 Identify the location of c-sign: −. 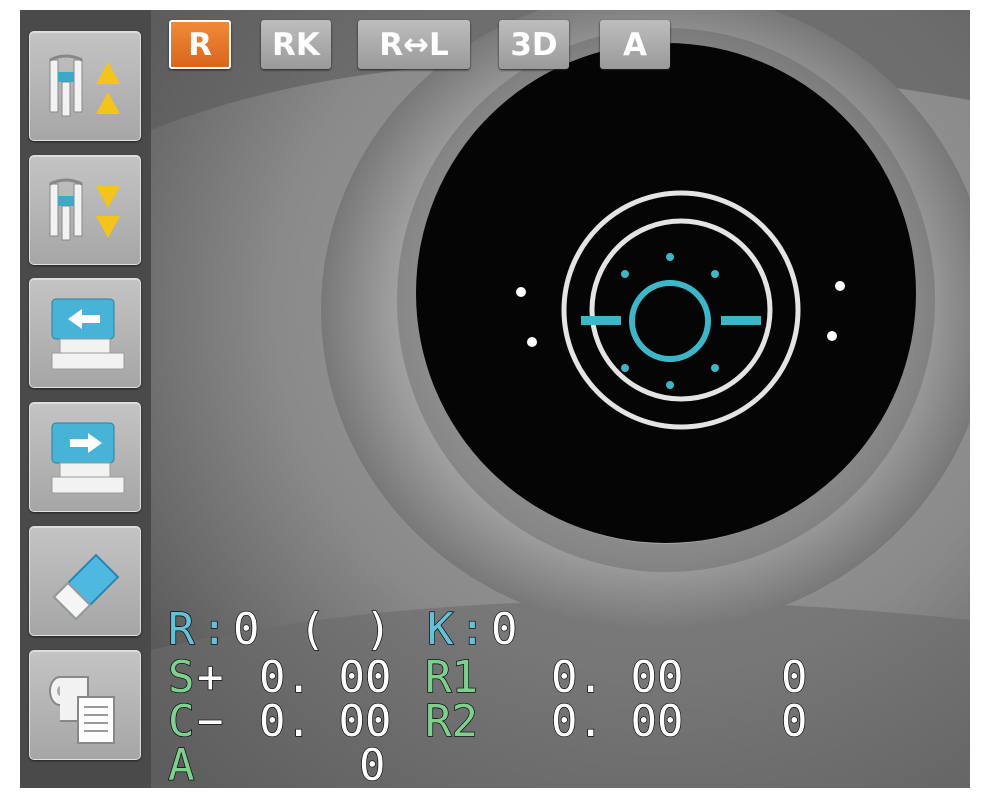
(210, 721).